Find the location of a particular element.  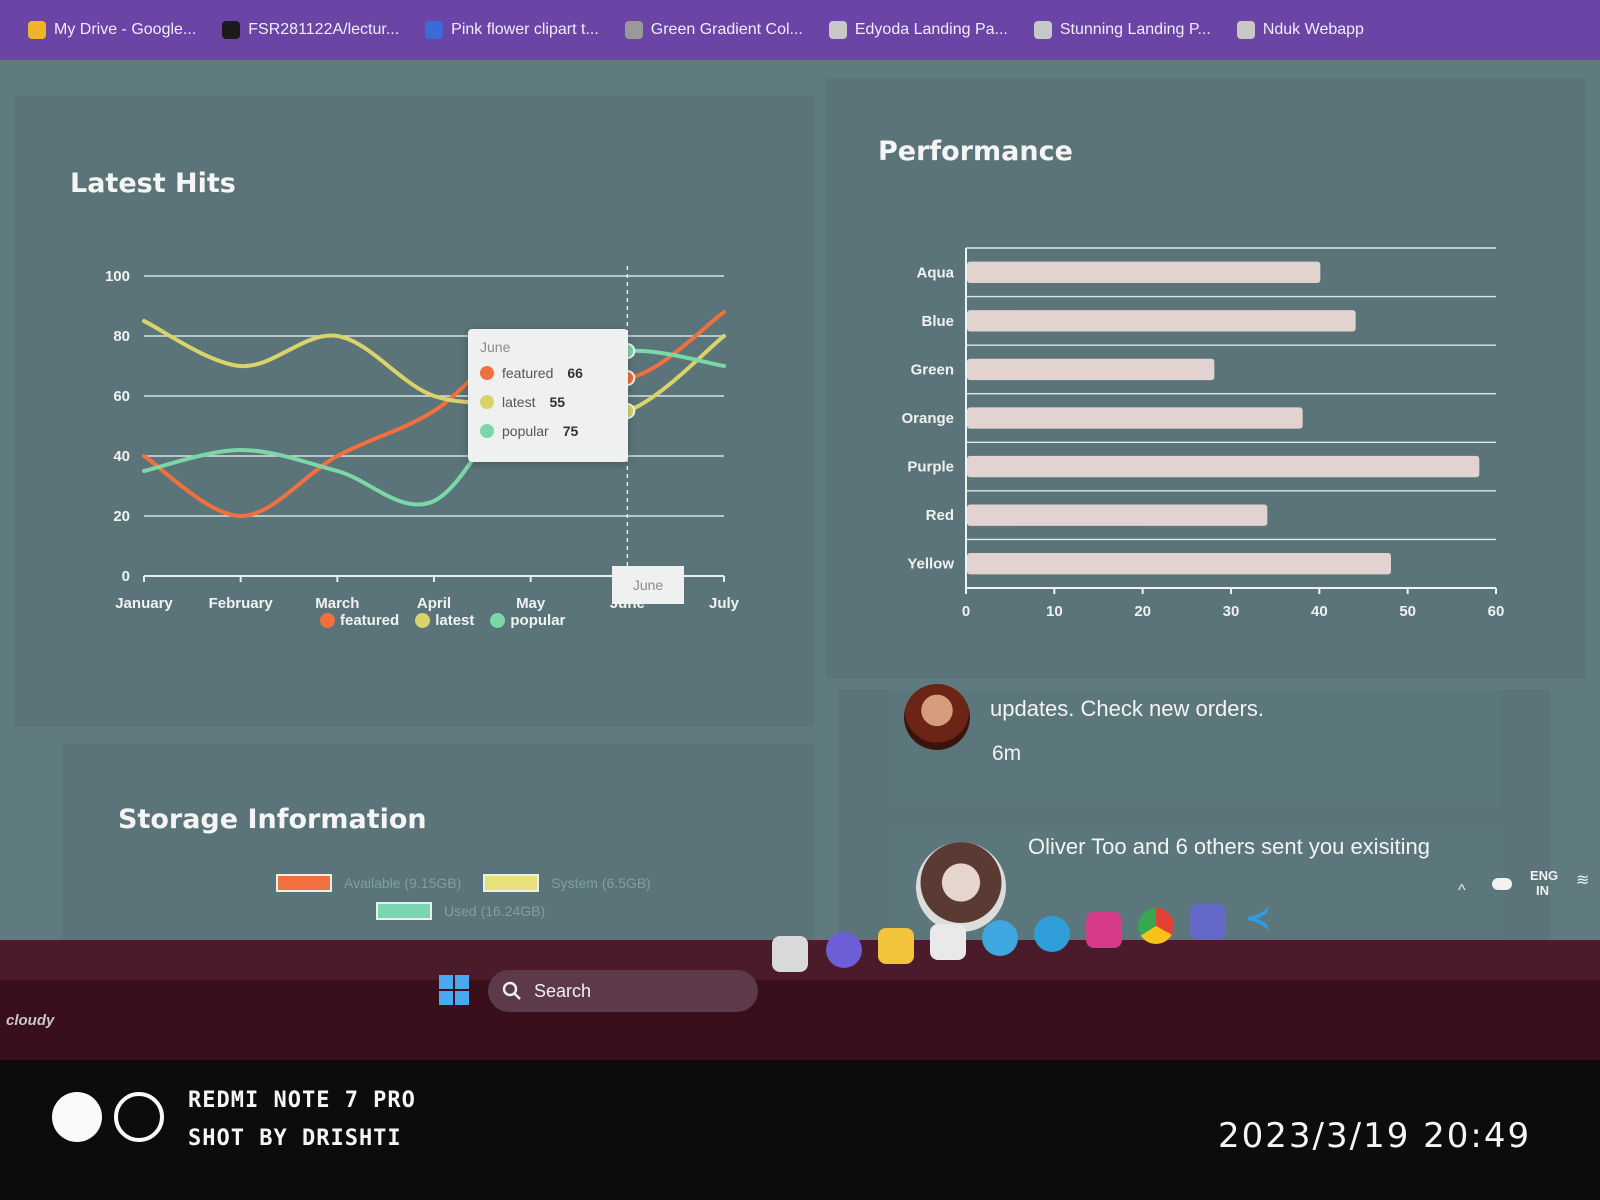

store-icon is located at coordinates (948, 942).